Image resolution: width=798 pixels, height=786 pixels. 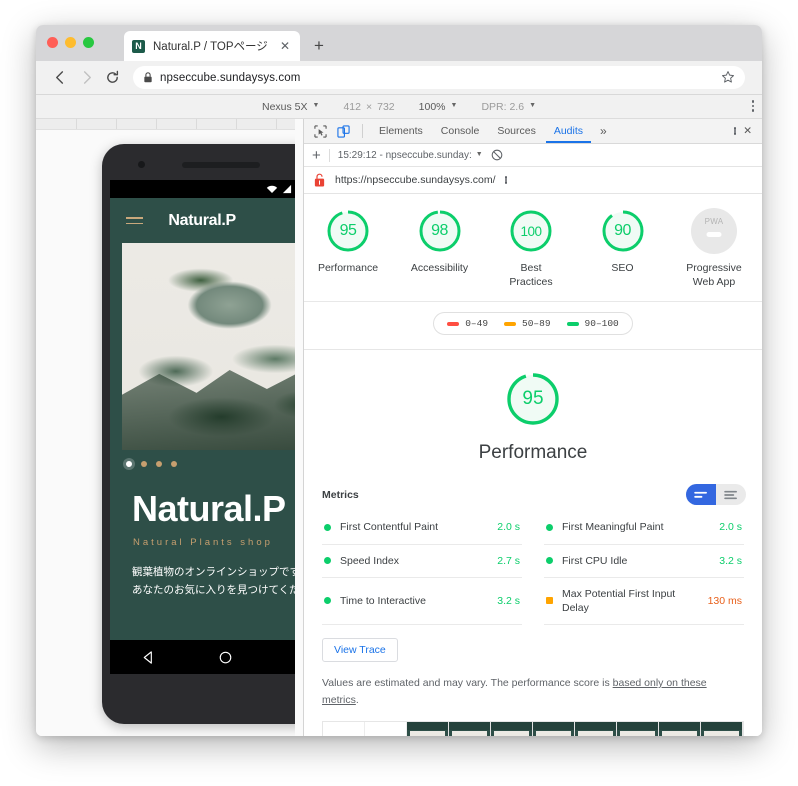 I want to click on metrics-header-row: Metrics, so click(x=533, y=487).